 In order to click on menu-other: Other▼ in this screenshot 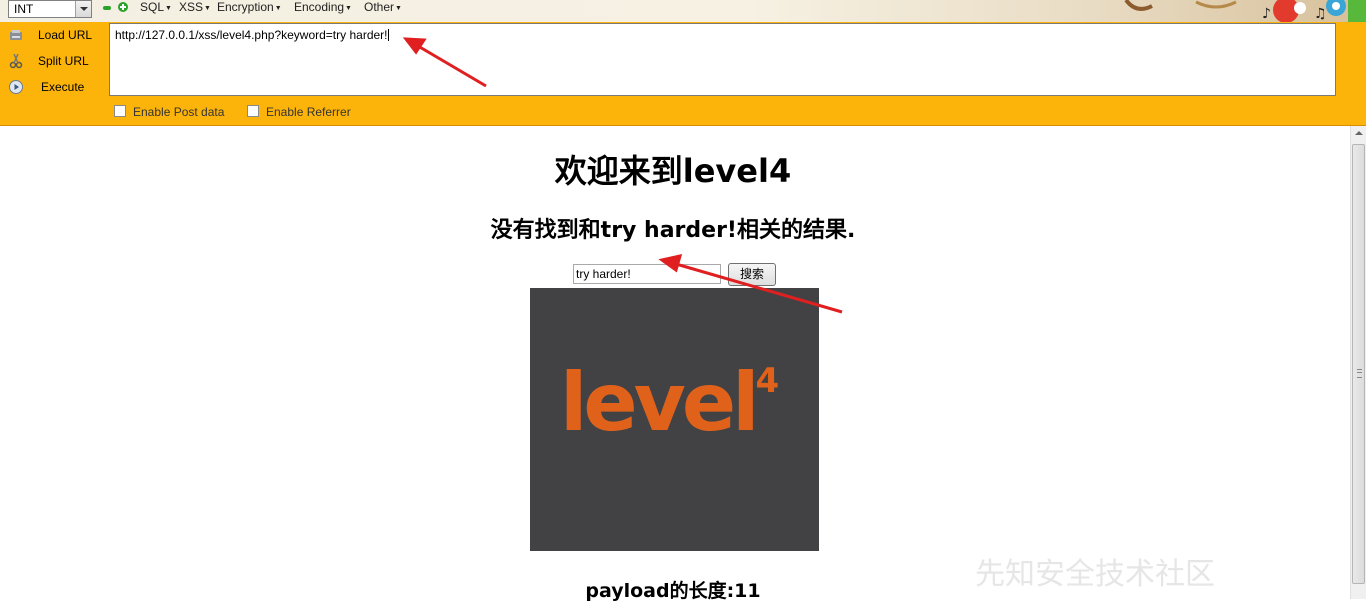, I will do `click(383, 8)`.